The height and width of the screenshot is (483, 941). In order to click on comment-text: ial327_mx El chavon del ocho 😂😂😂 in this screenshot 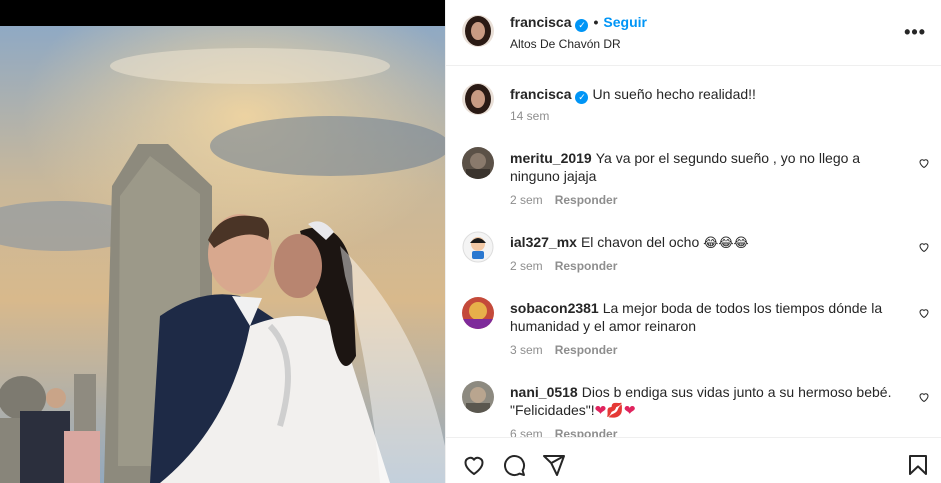, I will do `click(702, 243)`.